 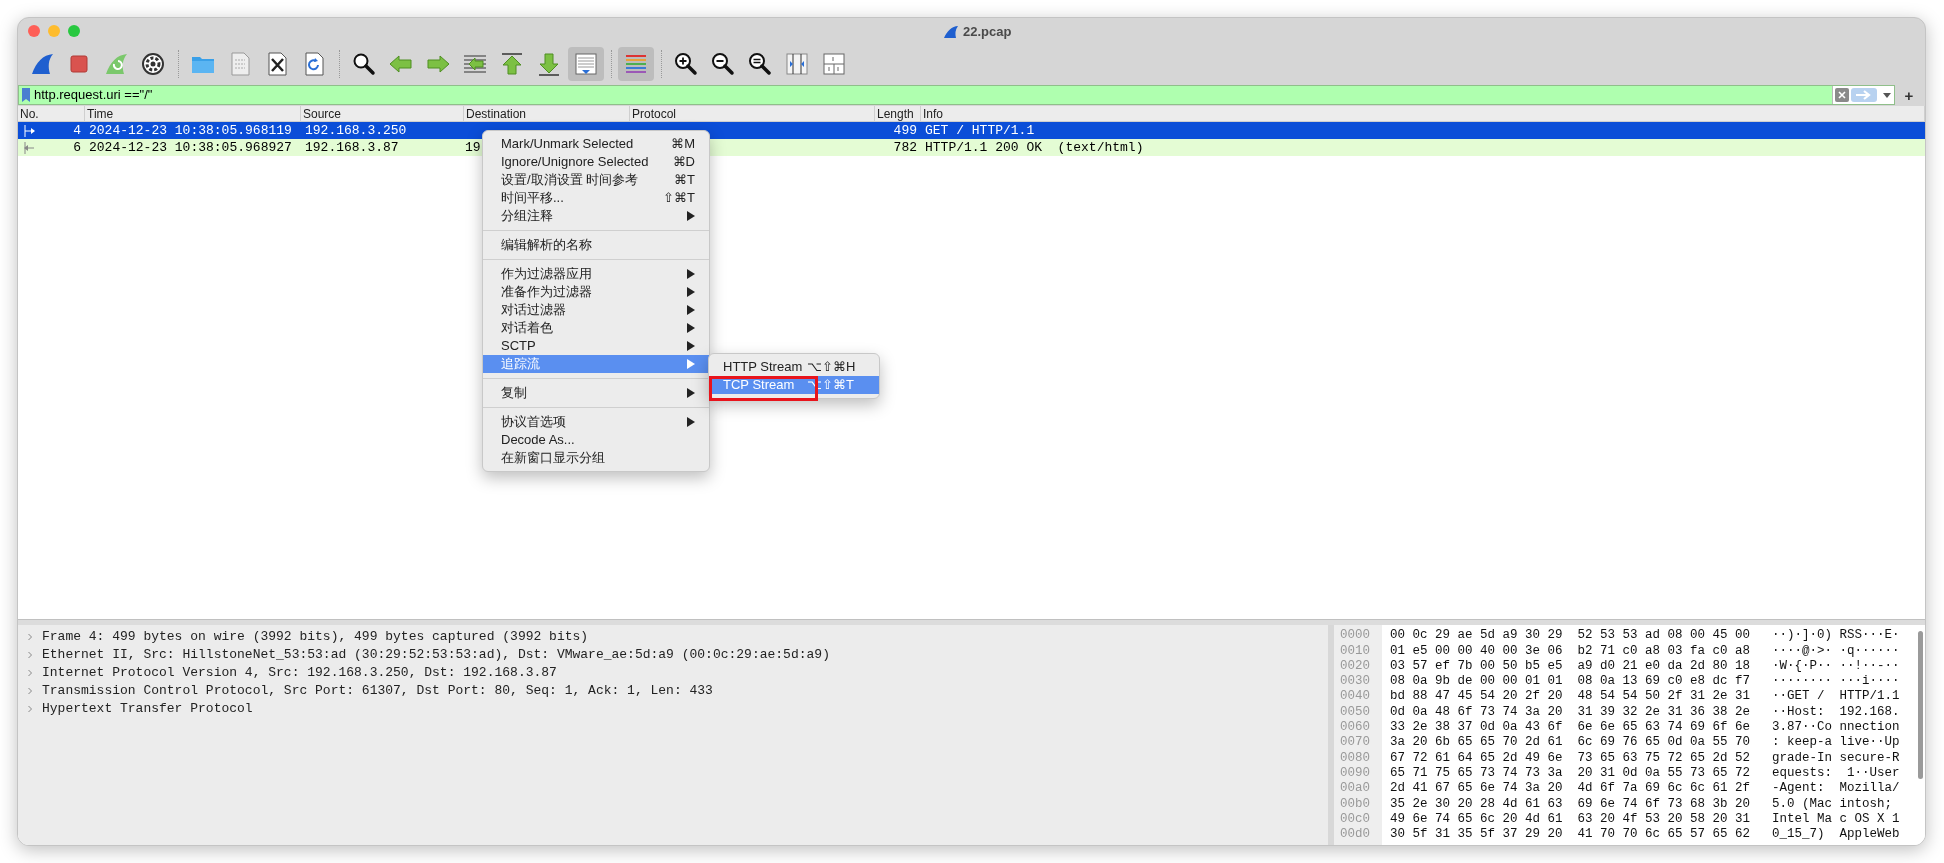 I want to click on menu-item: 准备作为过滤器, so click(x=596, y=292).